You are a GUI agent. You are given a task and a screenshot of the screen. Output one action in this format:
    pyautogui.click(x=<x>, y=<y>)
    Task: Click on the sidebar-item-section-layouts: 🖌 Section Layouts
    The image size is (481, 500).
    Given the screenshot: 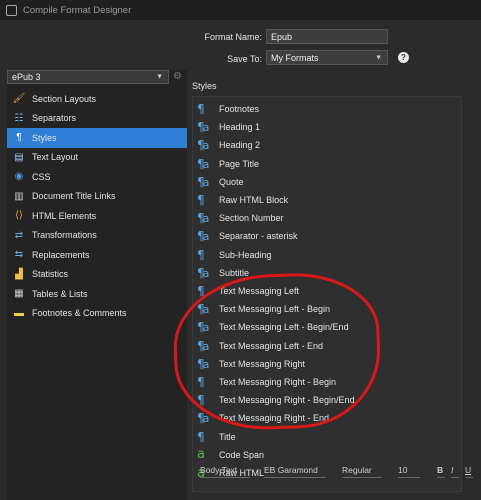 What is the action you would take?
    pyautogui.click(x=97, y=99)
    